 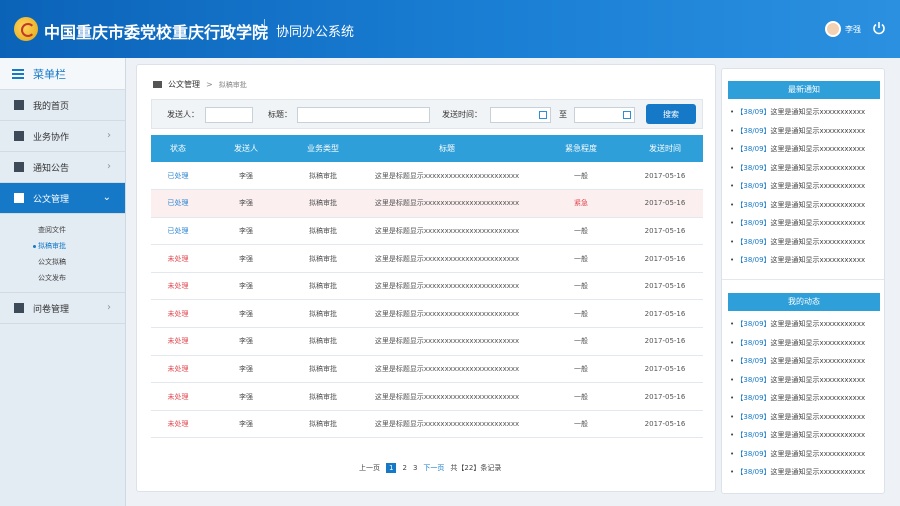 I want to click on date-to-input, so click(x=604, y=115).